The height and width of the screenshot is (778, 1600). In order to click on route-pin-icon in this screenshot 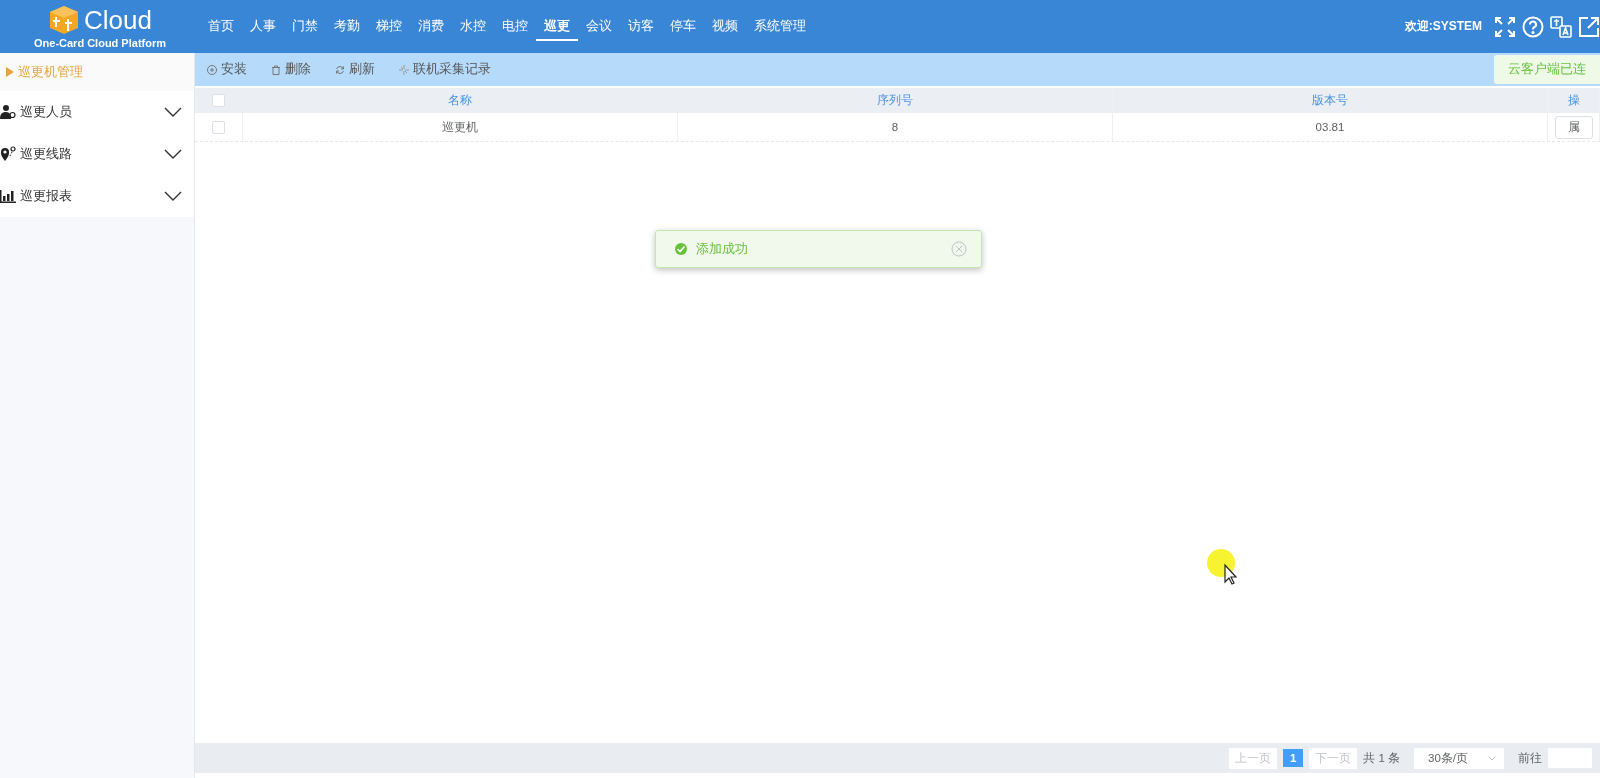, I will do `click(8, 154)`.